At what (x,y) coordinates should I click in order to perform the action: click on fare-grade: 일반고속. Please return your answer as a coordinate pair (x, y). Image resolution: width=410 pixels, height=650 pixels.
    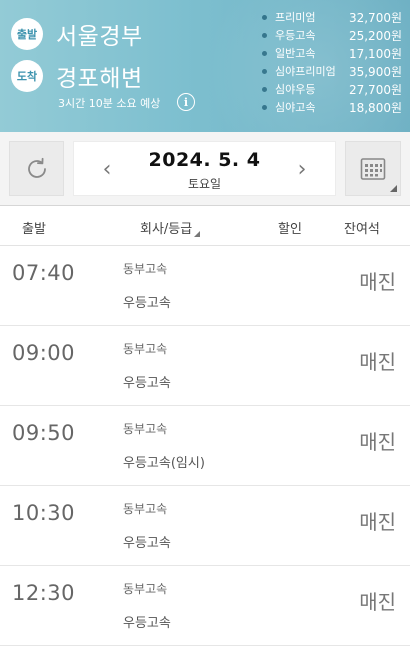
    Looking at the image, I should click on (295, 53).